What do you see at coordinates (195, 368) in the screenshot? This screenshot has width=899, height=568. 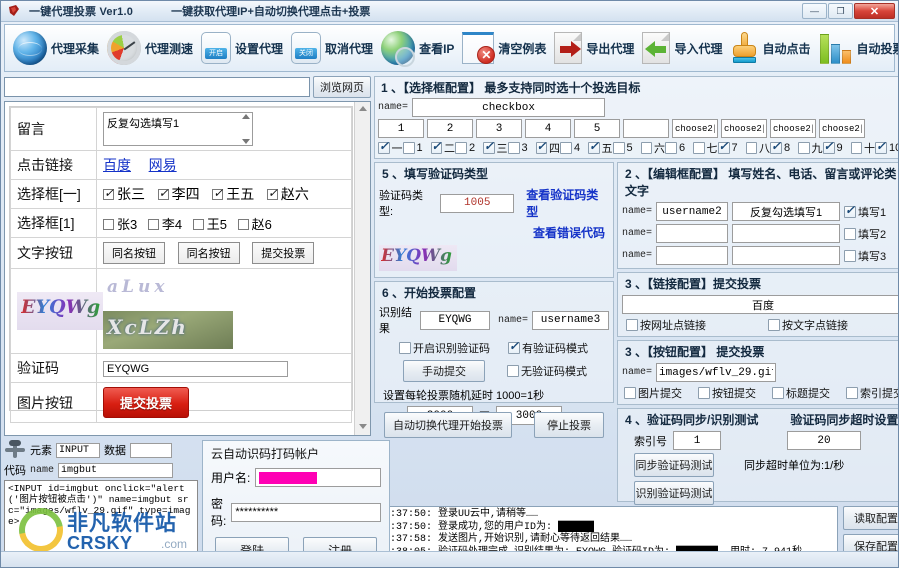 I see `captcha-input` at bounding box center [195, 368].